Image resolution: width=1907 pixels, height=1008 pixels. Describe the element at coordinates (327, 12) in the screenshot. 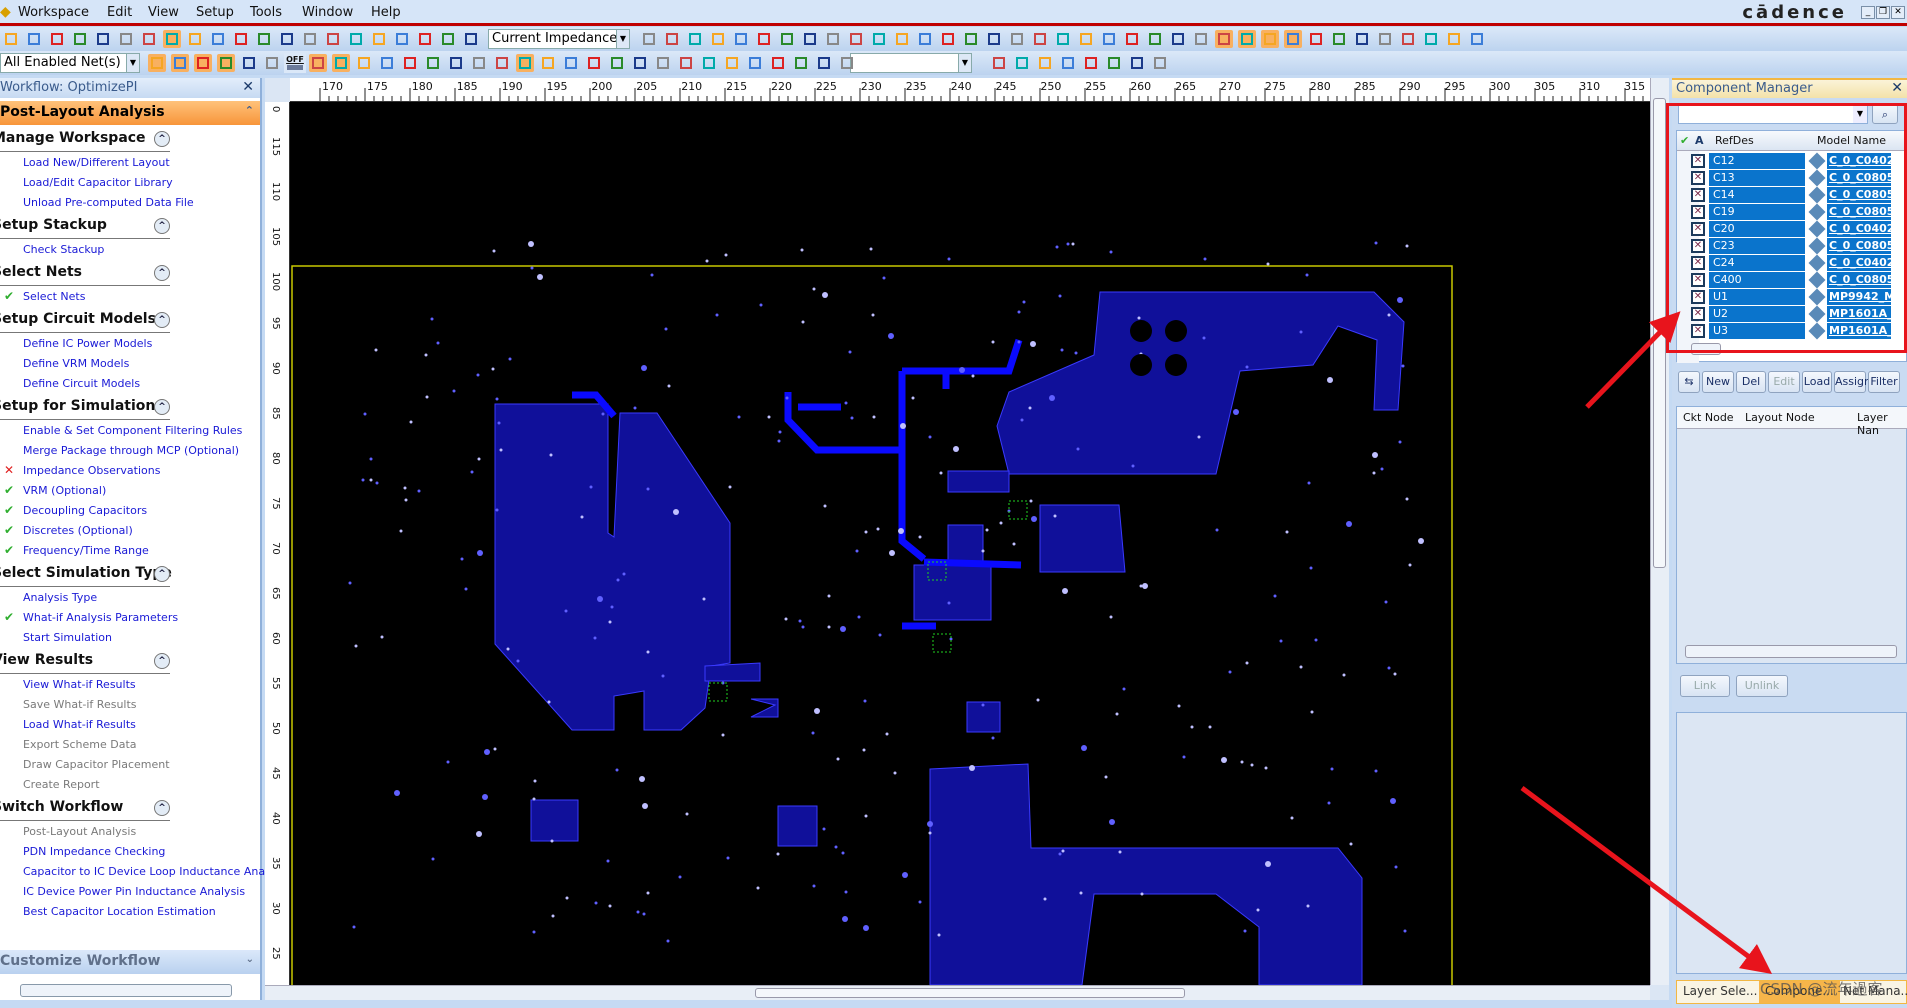

I see `menu-window: Window` at that location.